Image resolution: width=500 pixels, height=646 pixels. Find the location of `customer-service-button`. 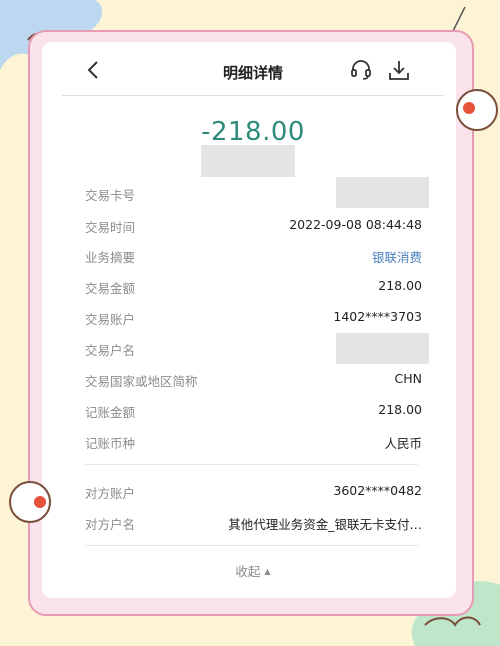

customer-service-button is located at coordinates (361, 70).